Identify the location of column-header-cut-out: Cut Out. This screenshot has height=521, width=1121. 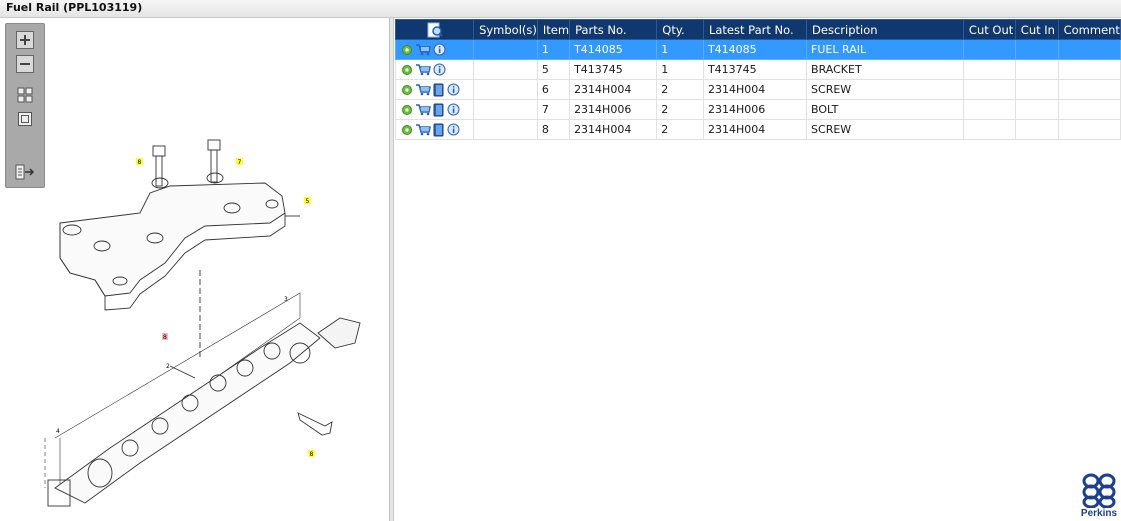
(989, 29).